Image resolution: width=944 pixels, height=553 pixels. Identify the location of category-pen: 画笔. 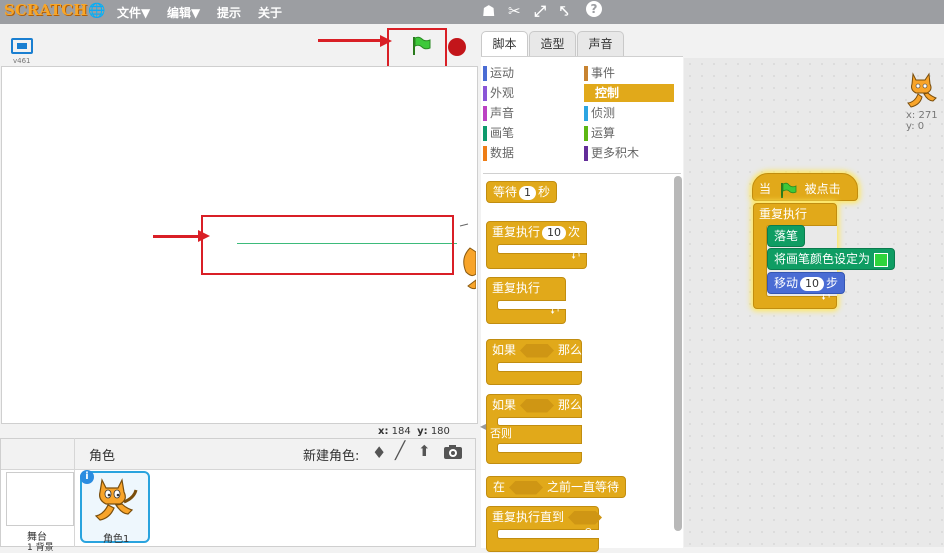
(531, 133).